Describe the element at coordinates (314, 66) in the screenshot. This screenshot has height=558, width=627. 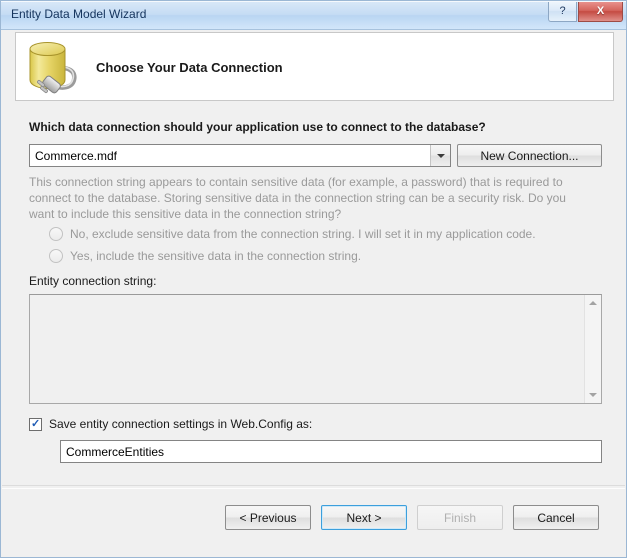
I see `header-banner: Choose Your Data Connection` at that location.